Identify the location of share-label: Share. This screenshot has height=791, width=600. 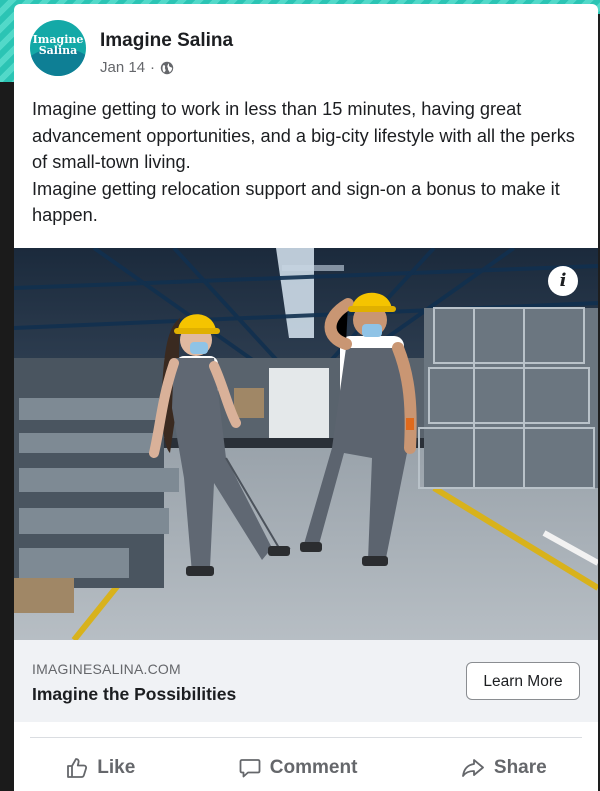
(520, 767).